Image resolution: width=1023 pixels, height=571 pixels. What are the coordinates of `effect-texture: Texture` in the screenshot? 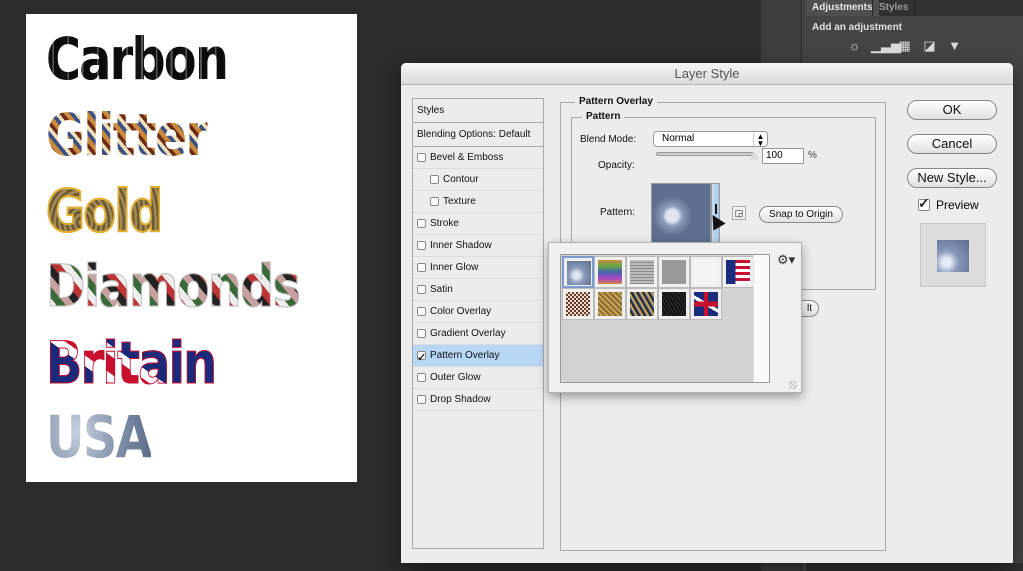 It's located at (478, 202).